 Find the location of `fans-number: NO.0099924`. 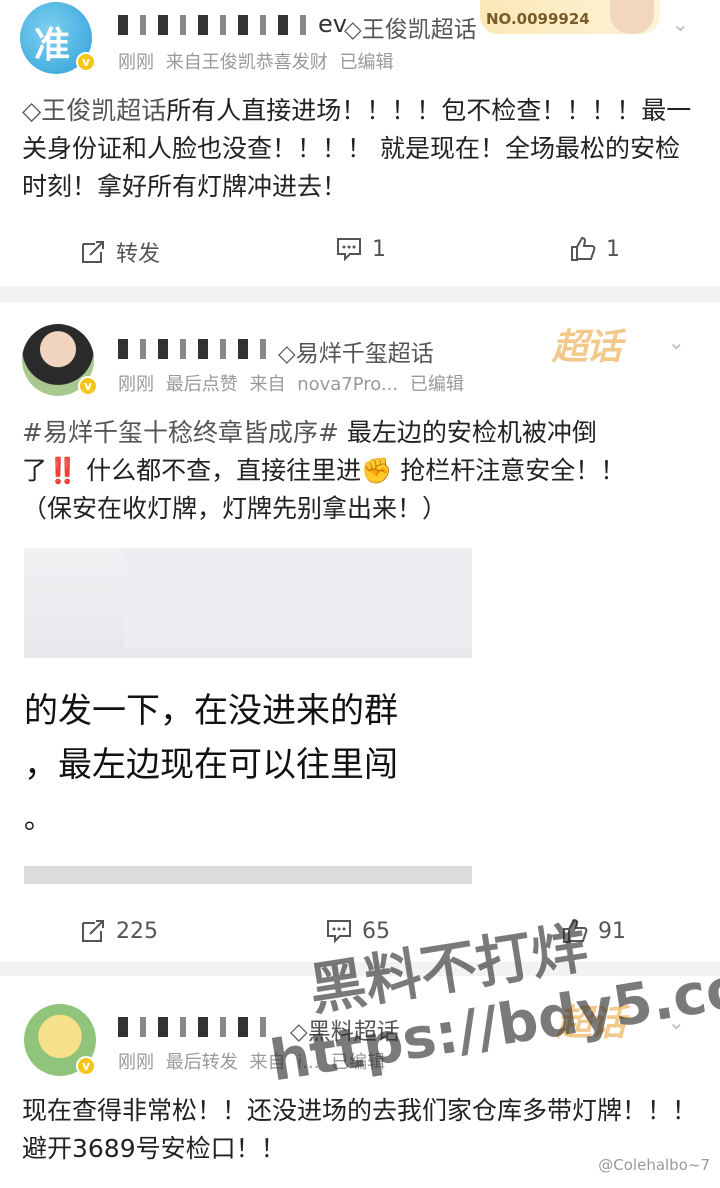

fans-number: NO.0099924 is located at coordinates (538, 19).